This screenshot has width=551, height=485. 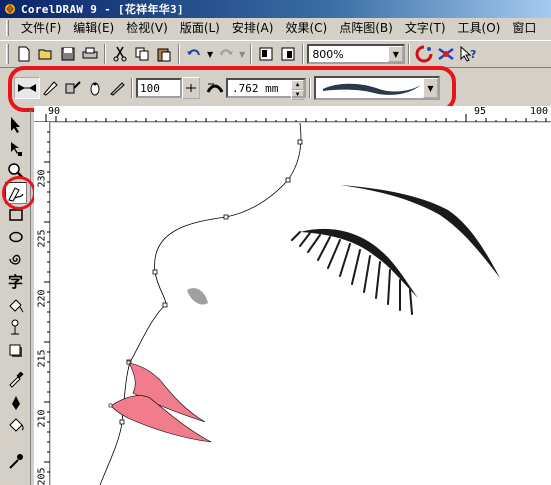 I want to click on copy-icon, so click(x=142, y=54).